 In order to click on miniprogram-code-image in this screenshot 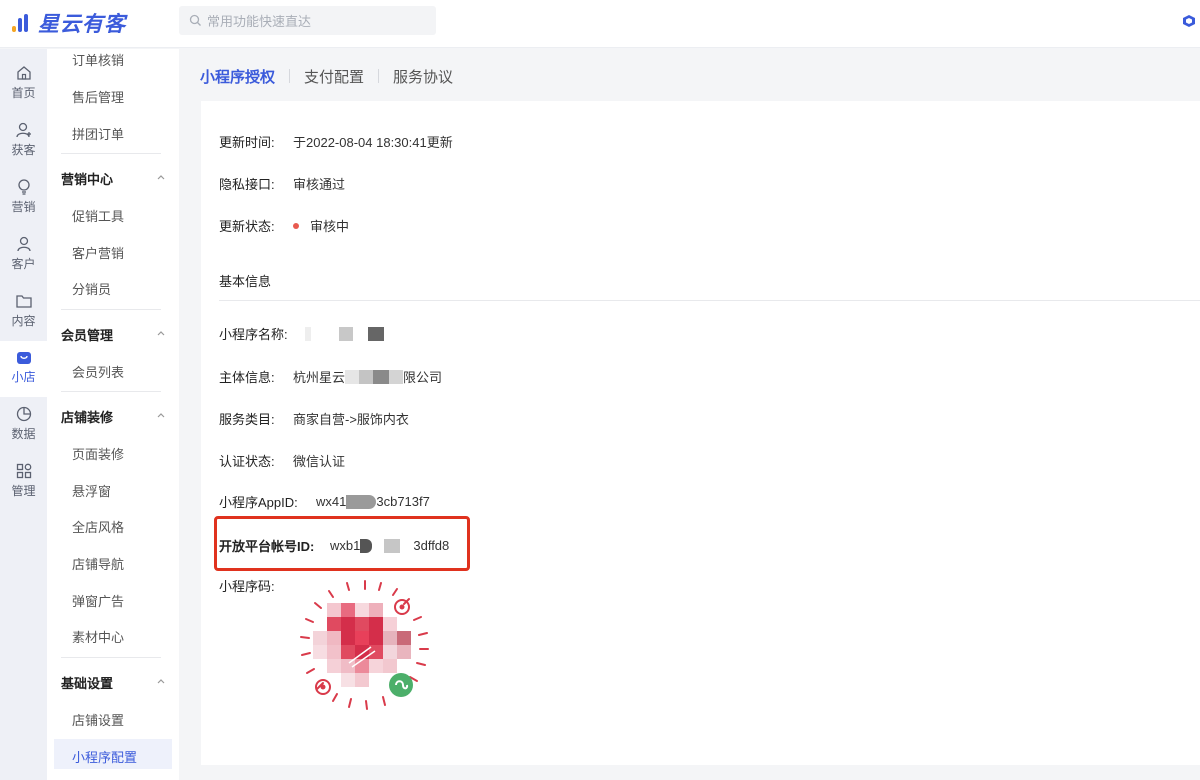, I will do `click(364, 645)`.